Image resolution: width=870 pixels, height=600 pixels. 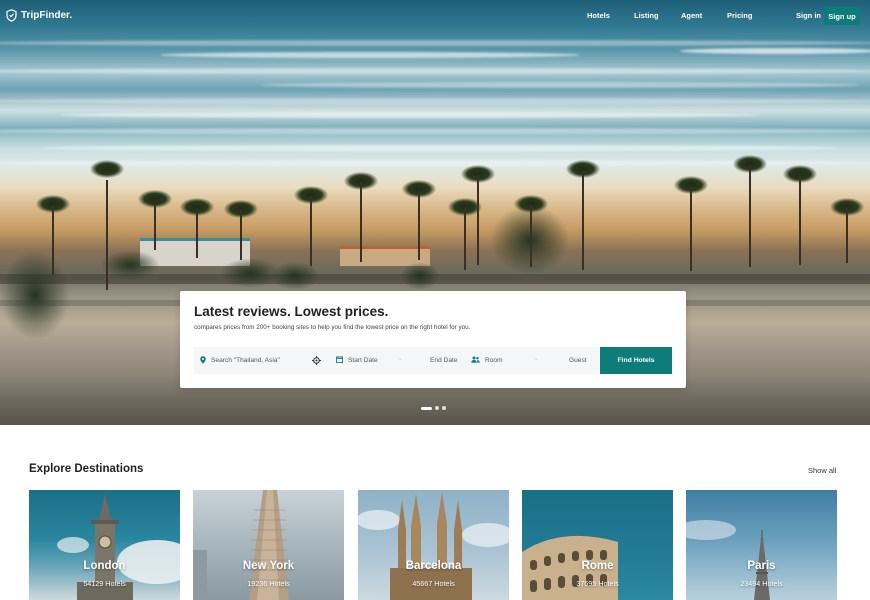 What do you see at coordinates (597, 583) in the screenshot?
I see `destination-hotel-count: 37695 Hotels` at bounding box center [597, 583].